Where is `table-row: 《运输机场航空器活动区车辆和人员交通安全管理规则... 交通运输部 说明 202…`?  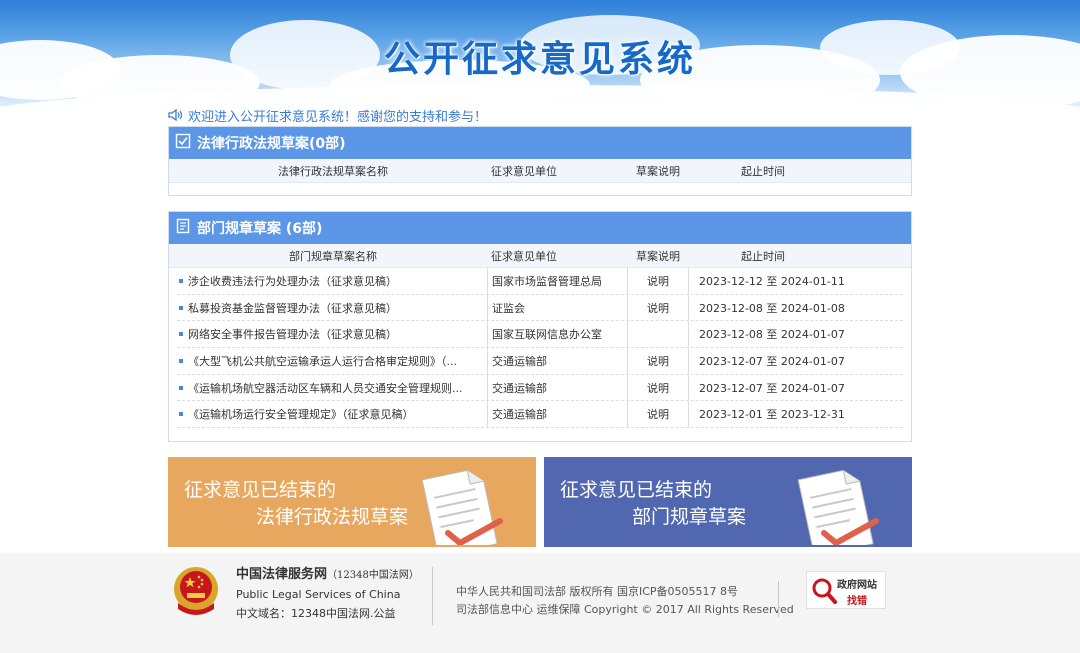
table-row: 《运输机场航空器活动区车辆和人员交通安全管理规则... 交通运输部 说明 202… is located at coordinates (540, 388).